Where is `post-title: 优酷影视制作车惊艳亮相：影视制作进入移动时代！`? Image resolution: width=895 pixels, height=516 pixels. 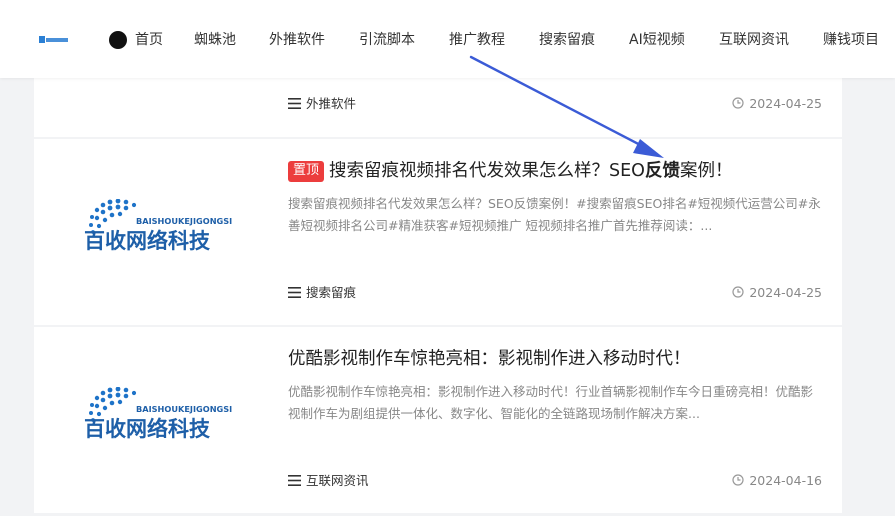 post-title: 优酷影视制作车惊艳亮相：影视制作进入移动时代！ is located at coordinates (553, 359).